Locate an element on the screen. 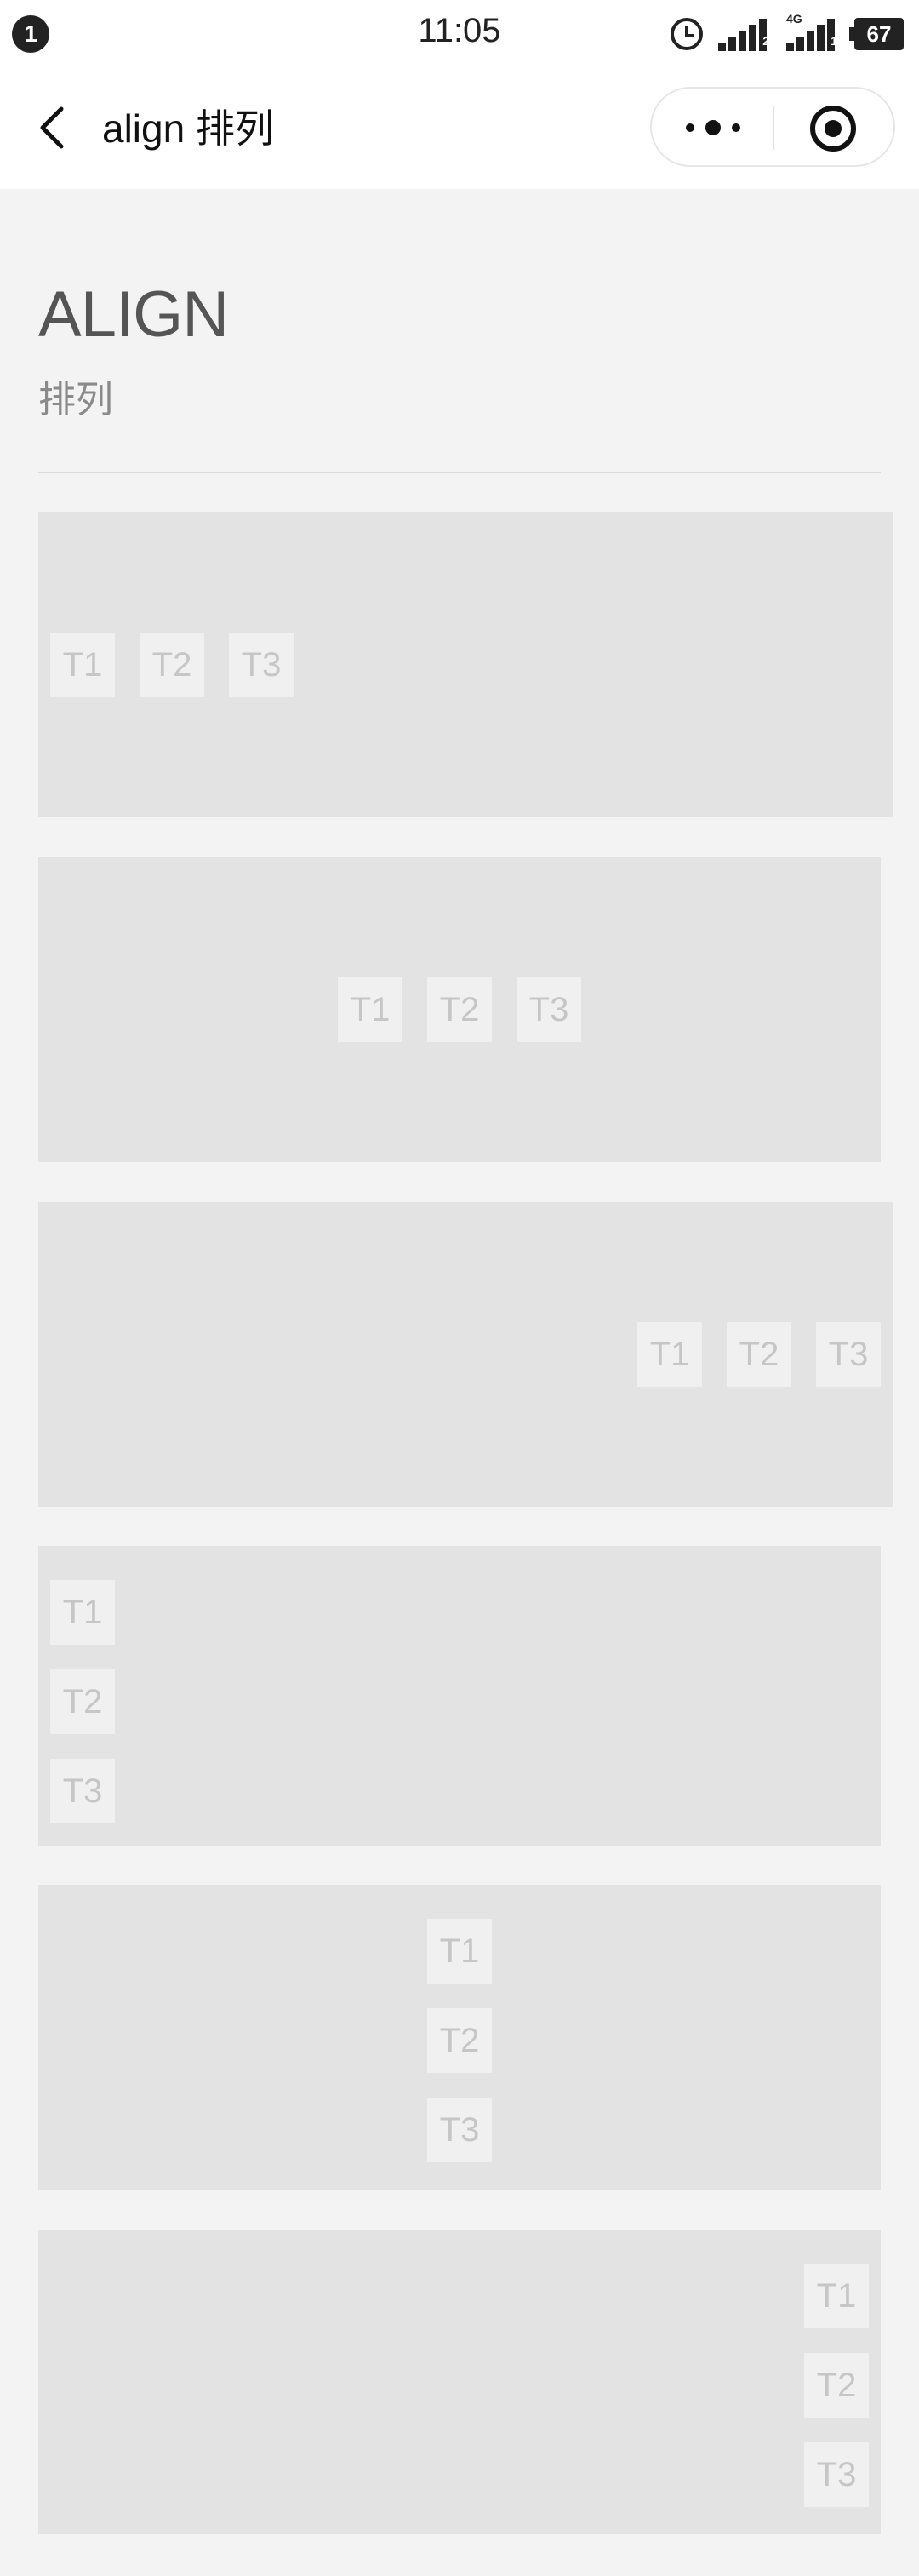 This screenshot has width=919, height=2576. signal-sim1-icon: 2 is located at coordinates (744, 34).